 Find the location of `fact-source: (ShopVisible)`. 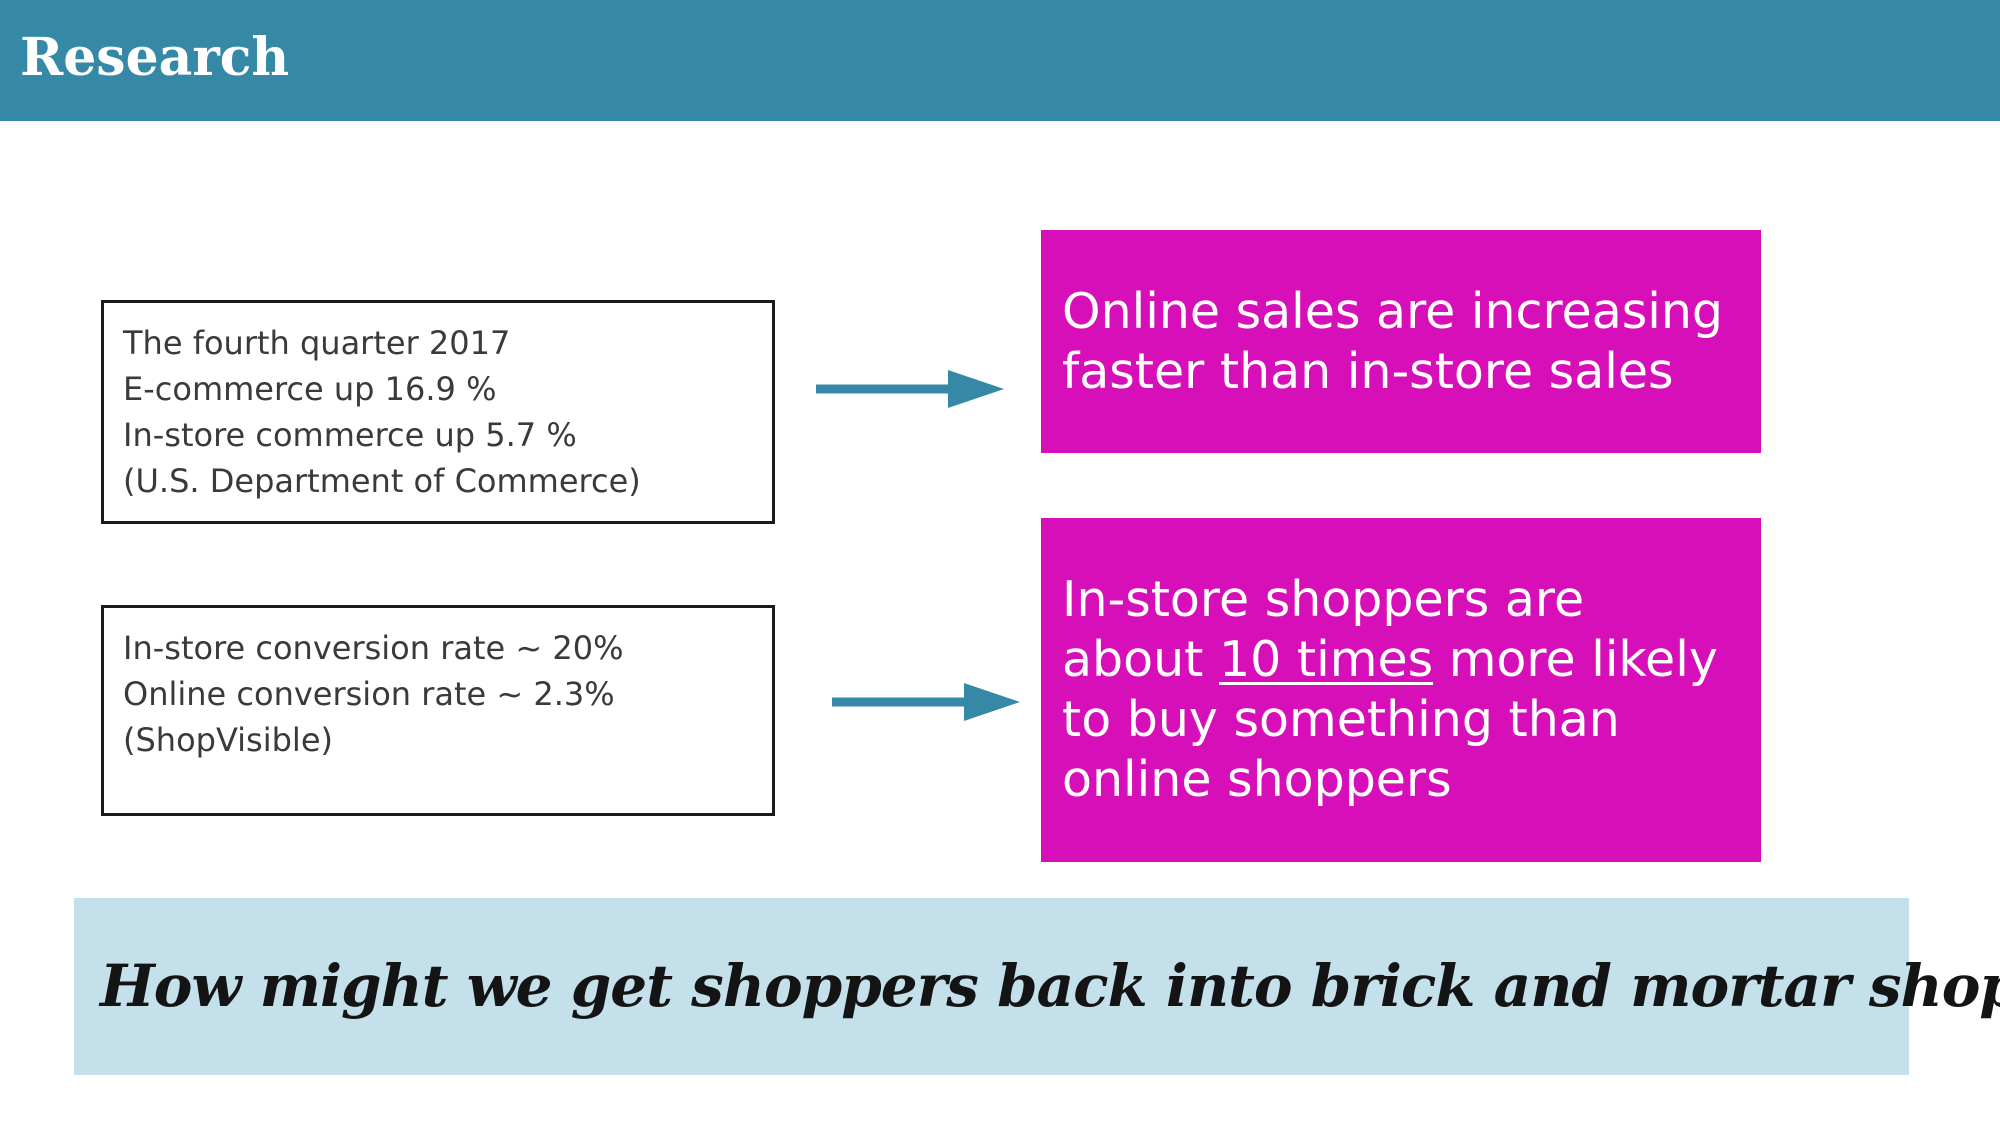

fact-source: (ShopVisible) is located at coordinates (228, 740).